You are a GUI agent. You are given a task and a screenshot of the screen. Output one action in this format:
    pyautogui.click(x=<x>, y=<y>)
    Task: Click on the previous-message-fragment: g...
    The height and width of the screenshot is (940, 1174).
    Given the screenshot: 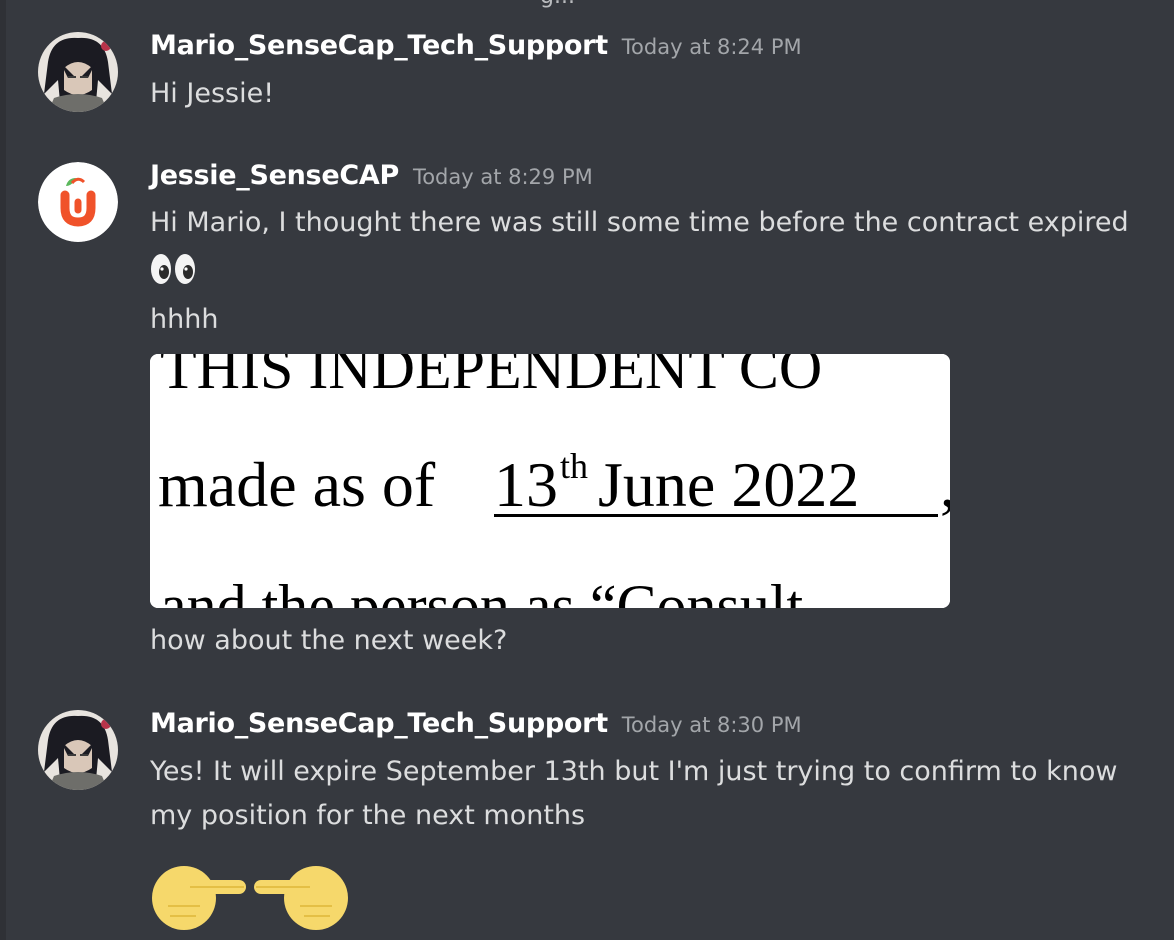 What is the action you would take?
    pyautogui.click(x=557, y=4)
    